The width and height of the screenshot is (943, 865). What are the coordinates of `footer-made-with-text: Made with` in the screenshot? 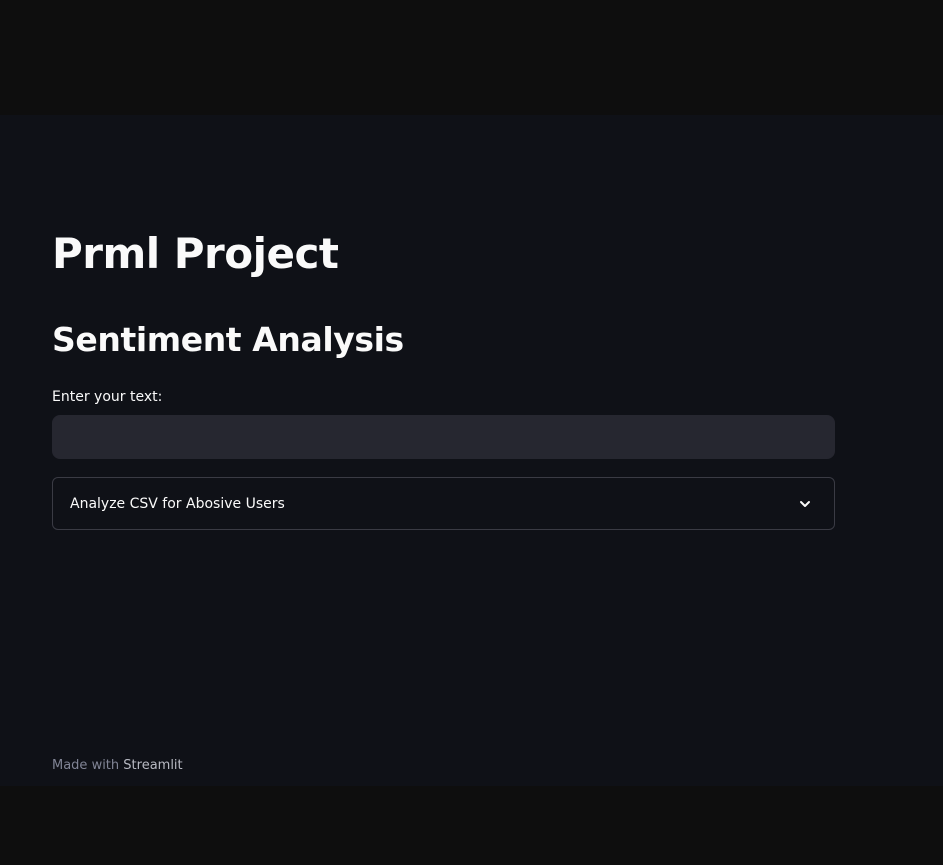 It's located at (88, 765).